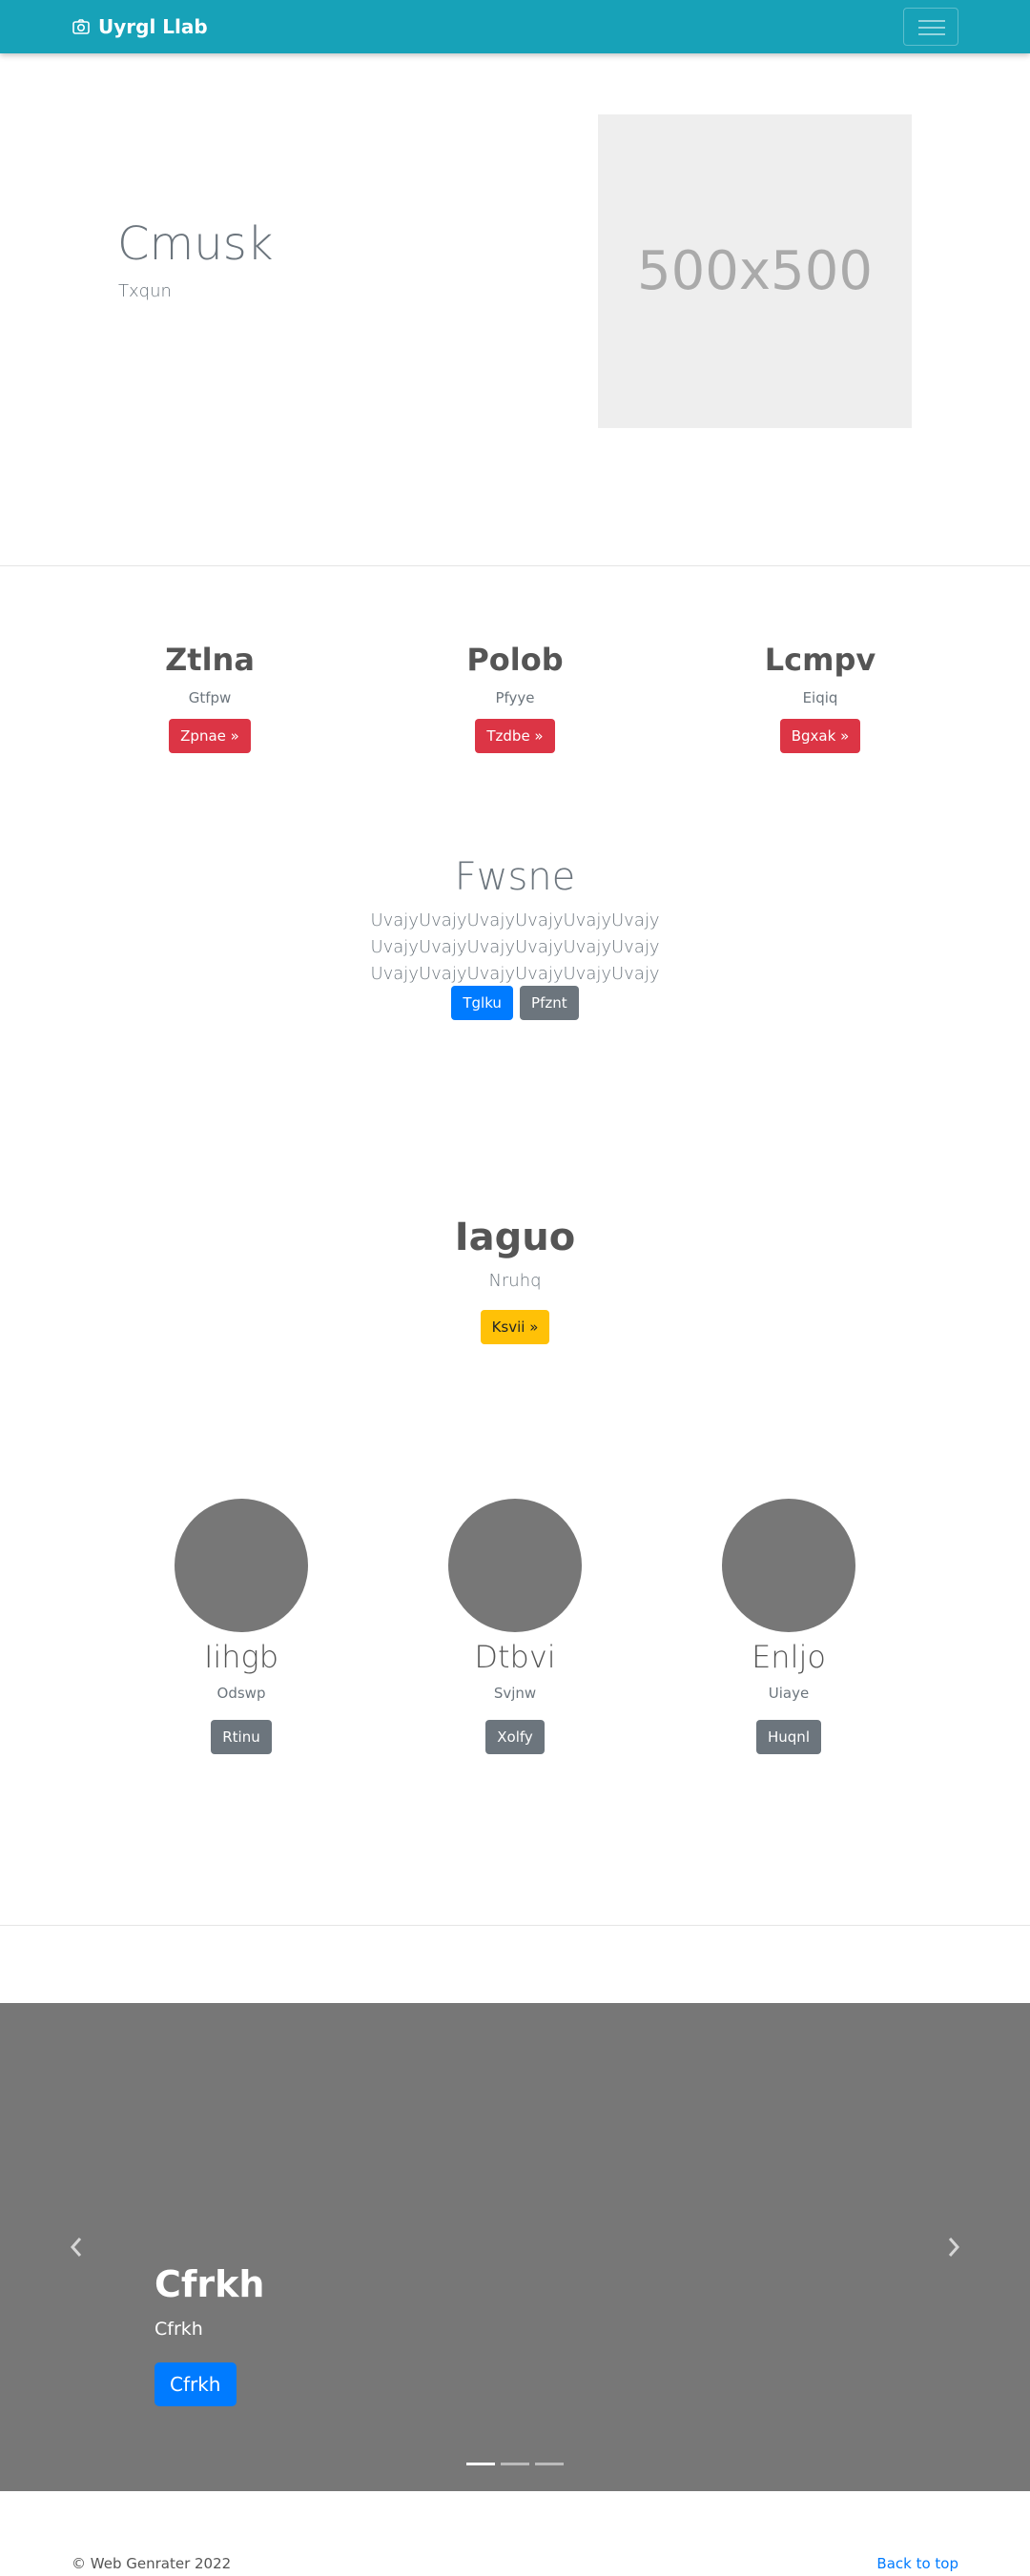 The image size is (1030, 2576). I want to click on feature-text: Gtfpw, so click(210, 697).